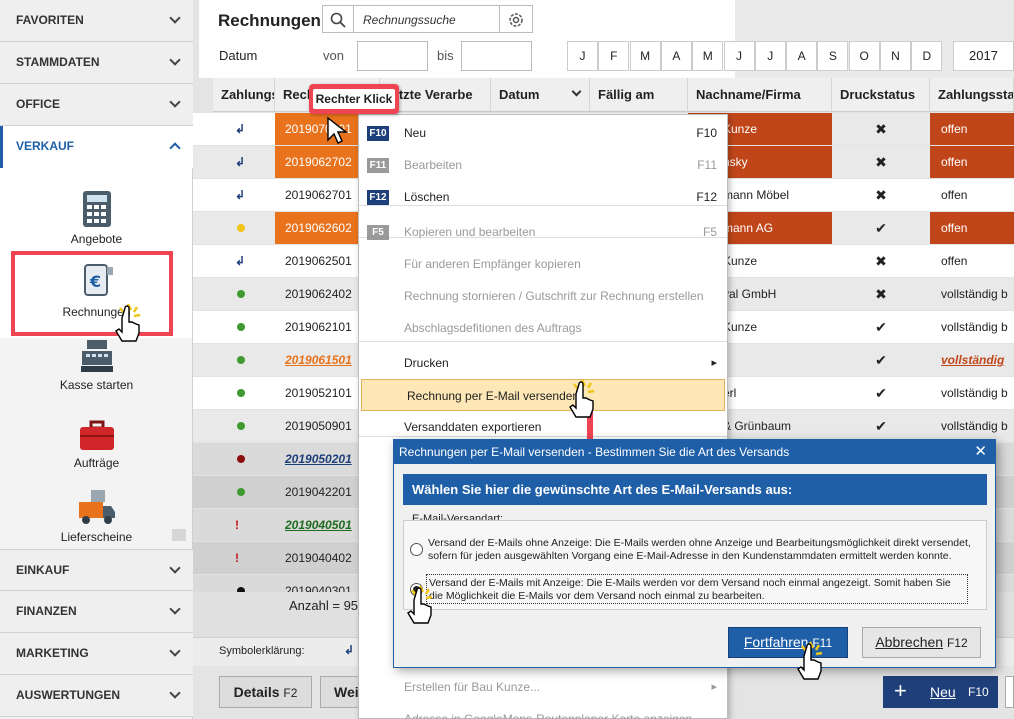 The height and width of the screenshot is (719, 1014). I want to click on date-from-input, so click(392, 56).